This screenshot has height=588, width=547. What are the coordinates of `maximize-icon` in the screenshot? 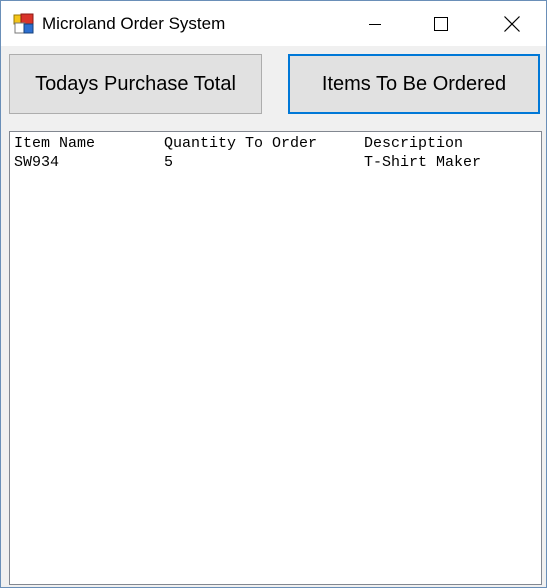 It's located at (441, 23).